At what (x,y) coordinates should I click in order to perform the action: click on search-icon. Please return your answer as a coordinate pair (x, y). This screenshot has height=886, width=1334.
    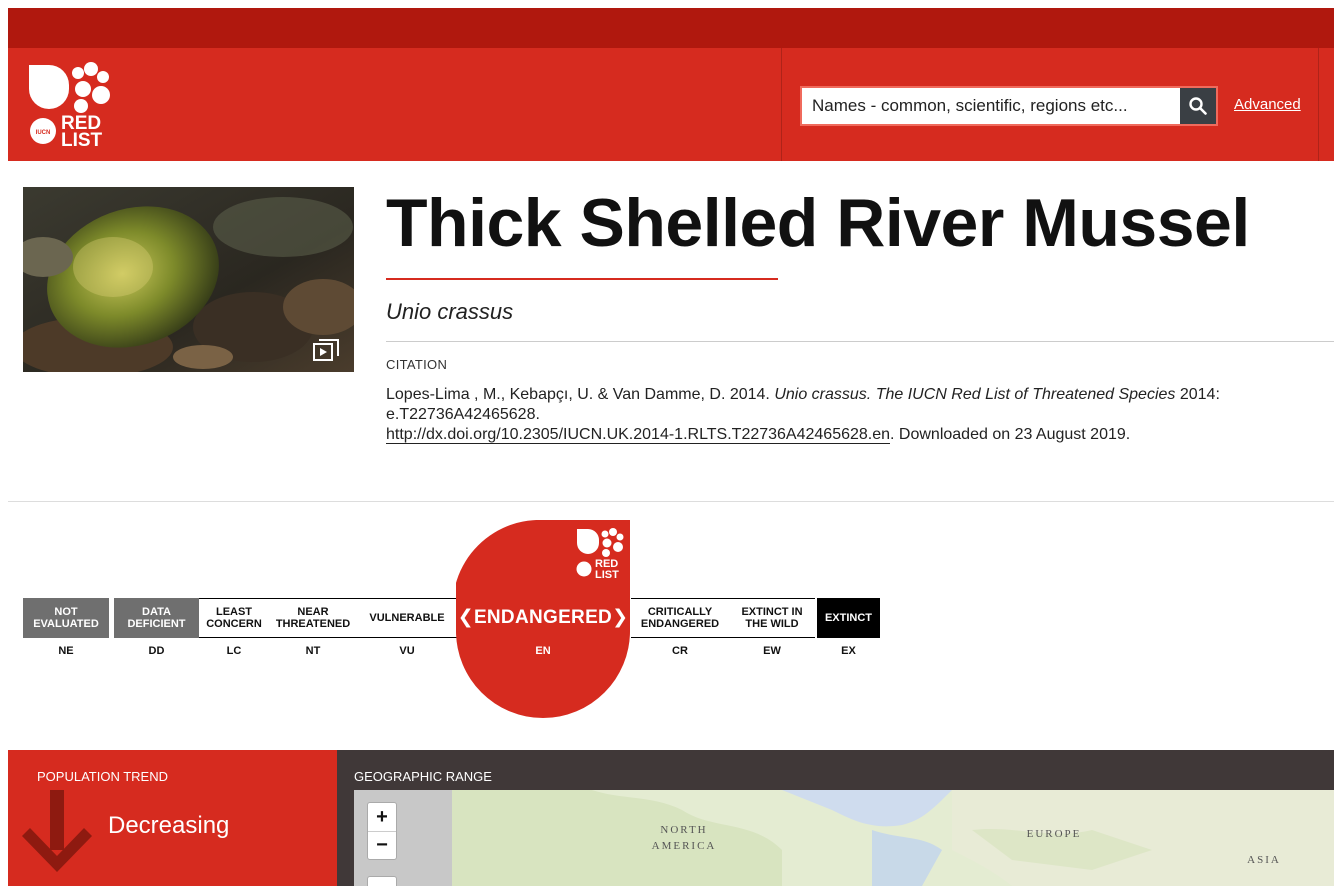
    Looking at the image, I should click on (1198, 106).